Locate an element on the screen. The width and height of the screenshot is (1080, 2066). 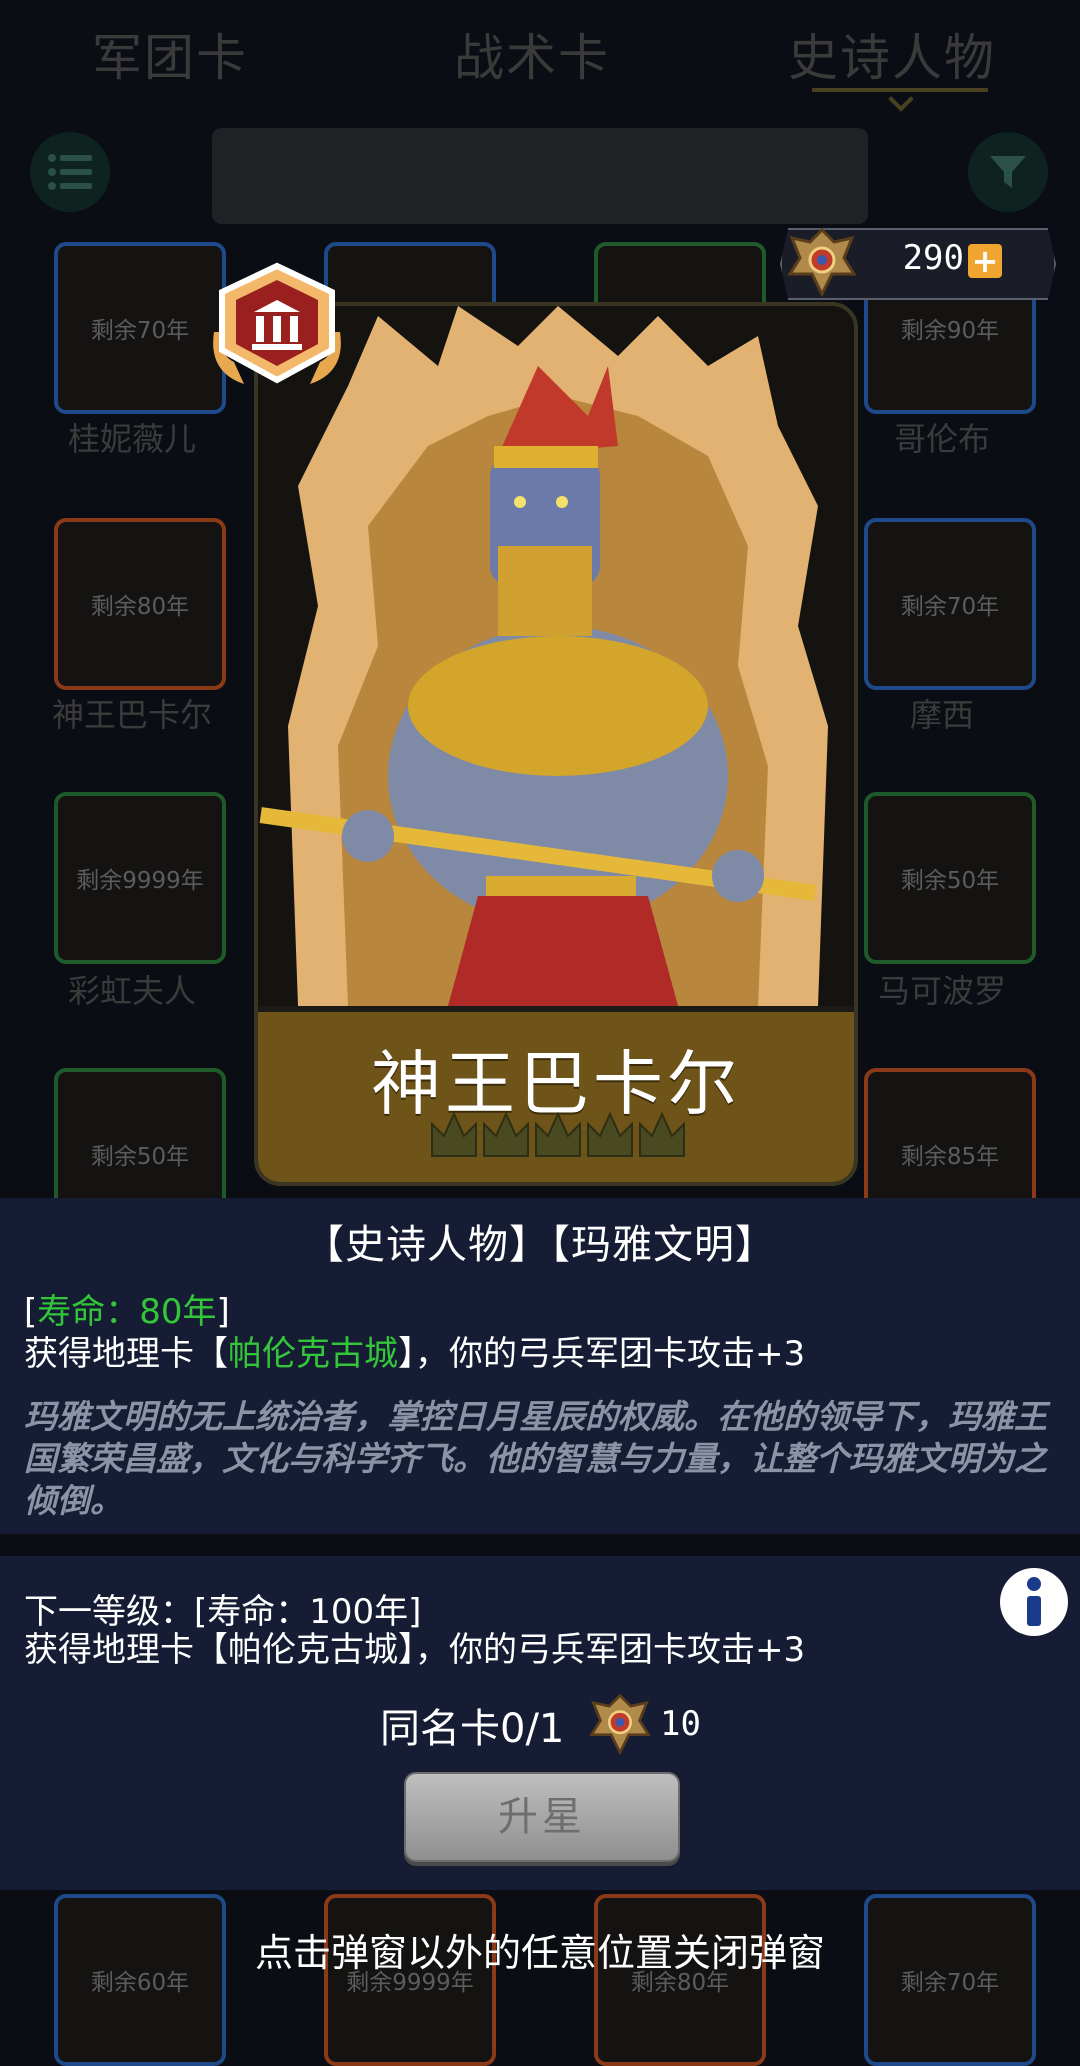
effect-line: 获得地理卡【帕伦克古城】，你的弓兵军团卡攻击+3 is located at coordinates (414, 1350).